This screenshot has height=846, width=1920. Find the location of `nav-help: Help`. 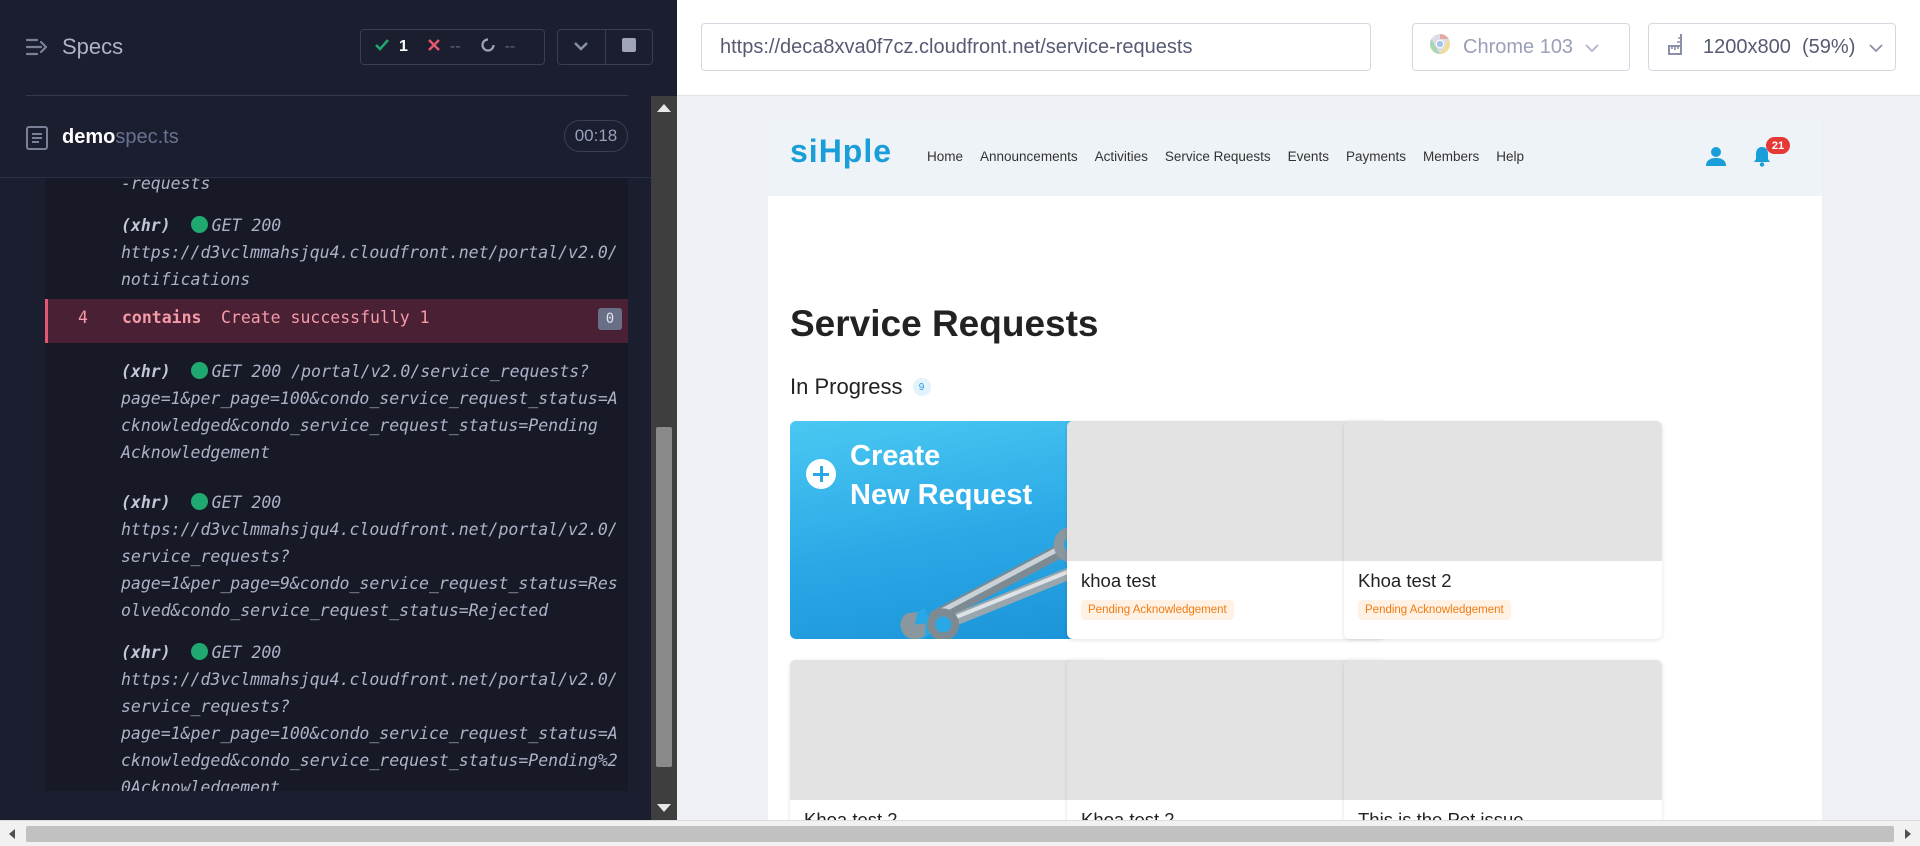

nav-help: Help is located at coordinates (1510, 156).